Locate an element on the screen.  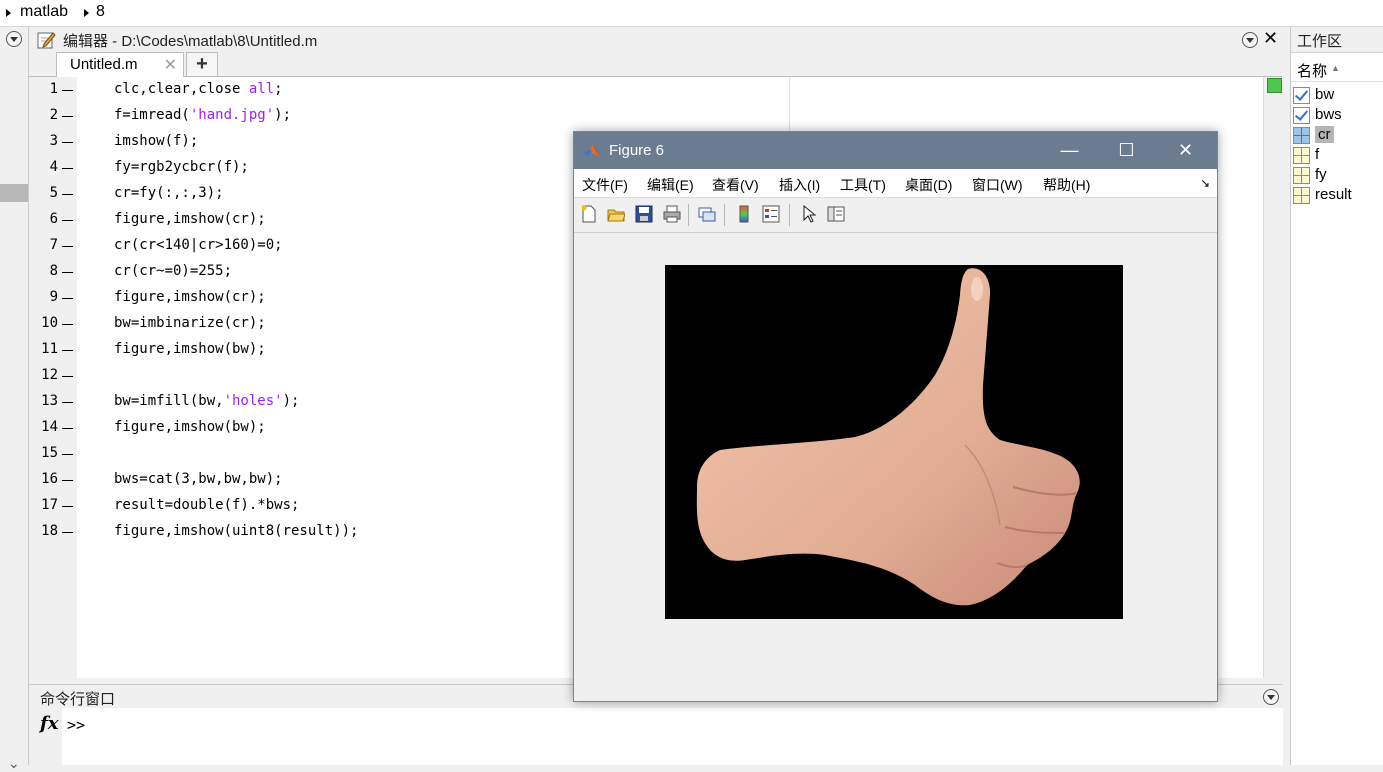
legend-icon is located at coordinates (771, 214).